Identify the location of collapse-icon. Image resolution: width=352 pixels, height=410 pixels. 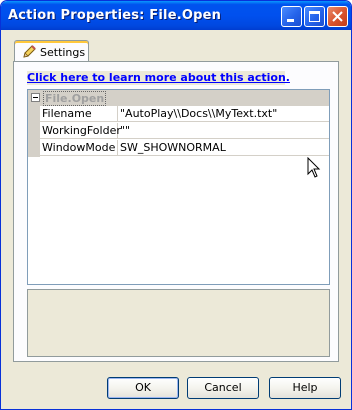
(35, 97).